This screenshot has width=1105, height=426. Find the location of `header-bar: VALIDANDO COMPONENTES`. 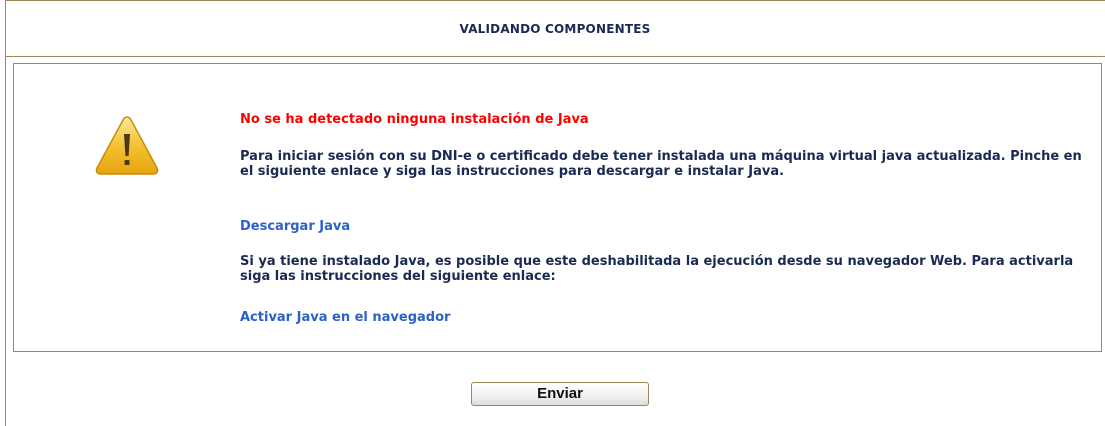

header-bar: VALIDANDO COMPONENTES is located at coordinates (555, 28).